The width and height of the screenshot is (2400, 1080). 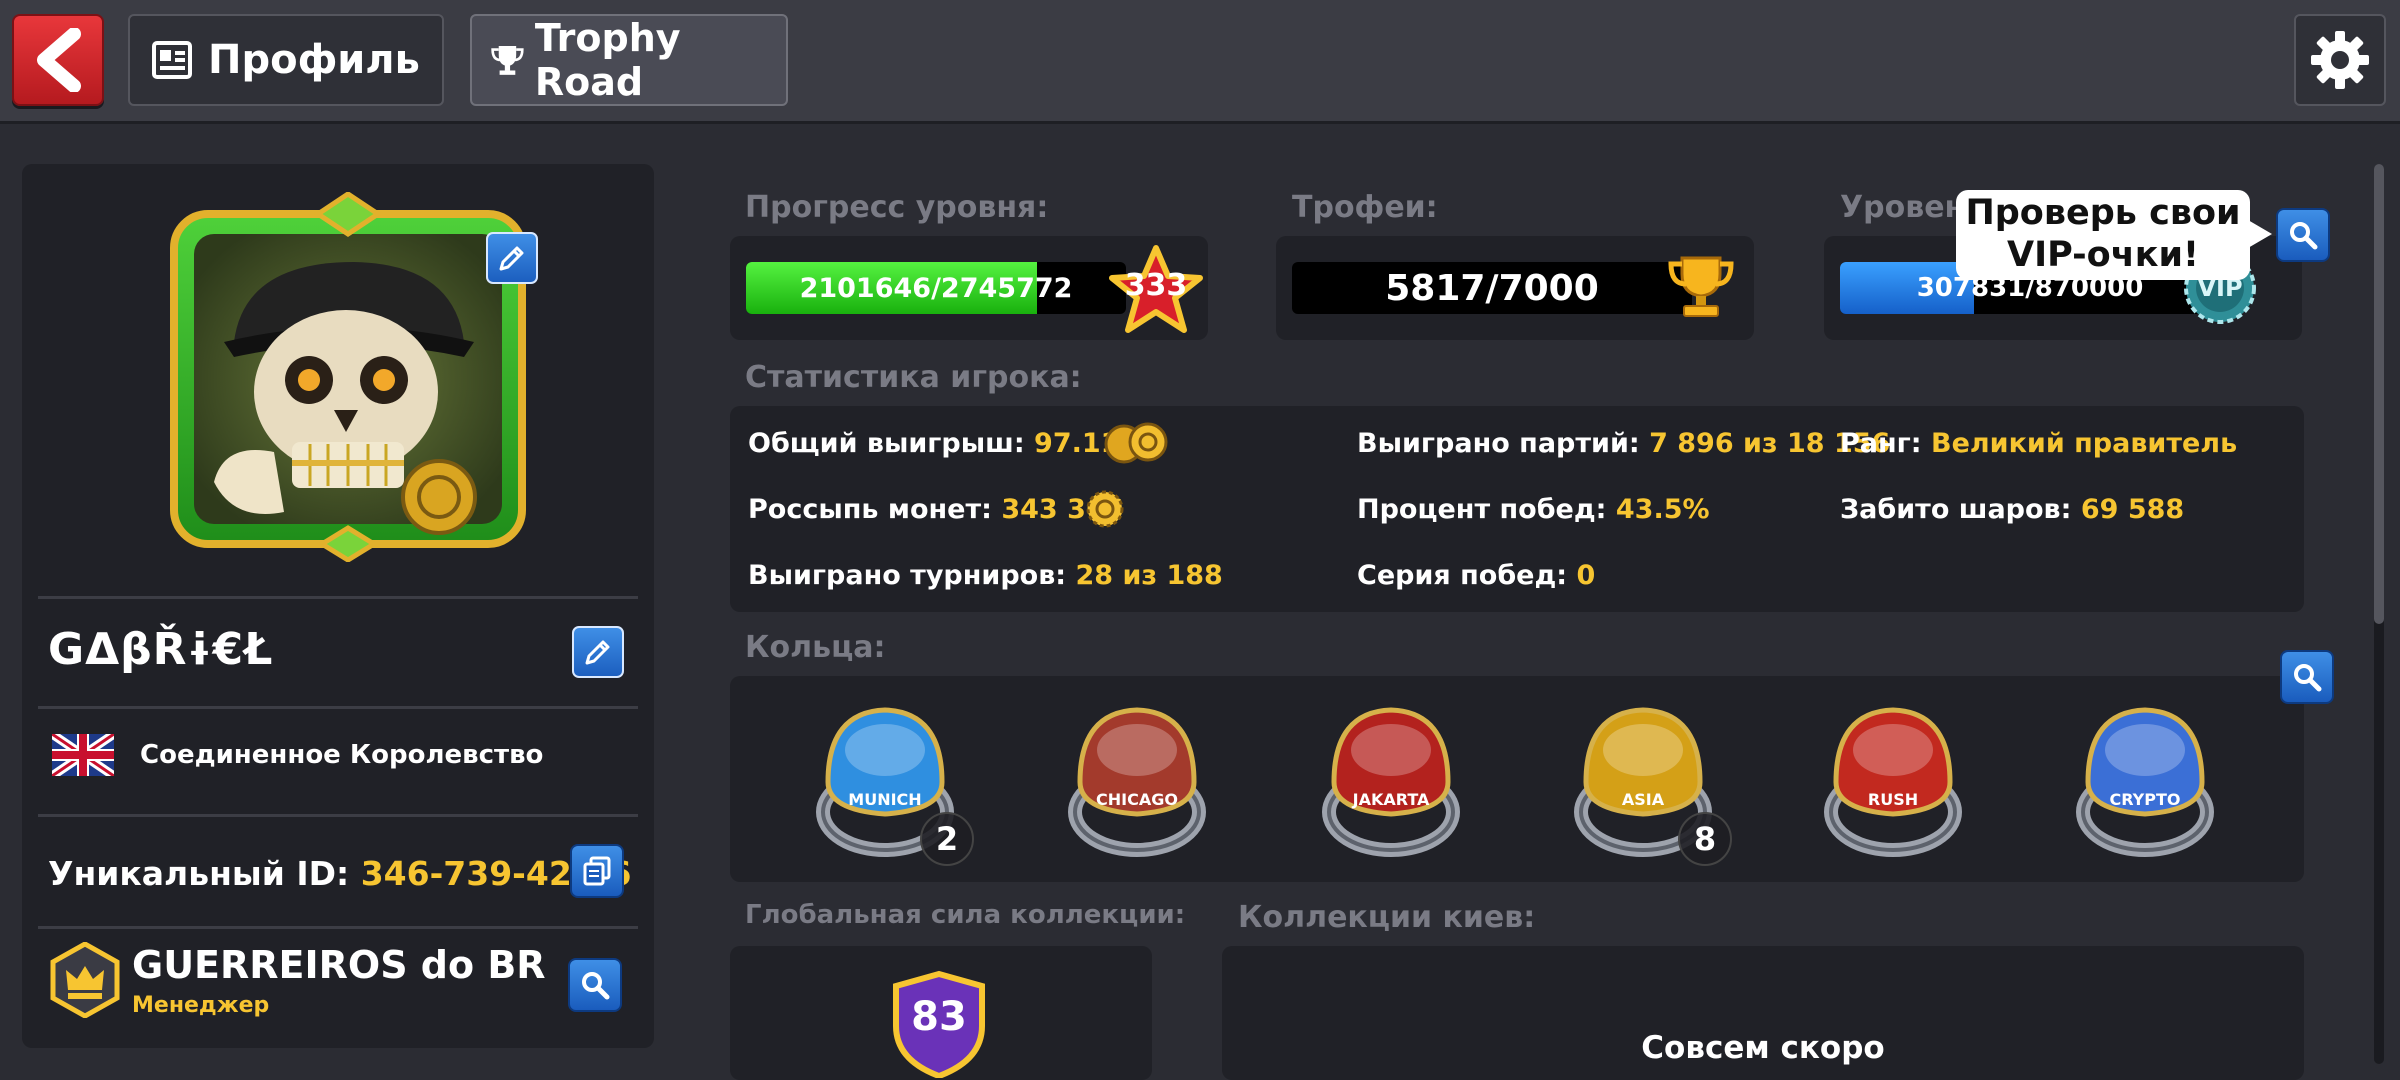 I want to click on ring-item: JAKARTA, so click(x=1391, y=777).